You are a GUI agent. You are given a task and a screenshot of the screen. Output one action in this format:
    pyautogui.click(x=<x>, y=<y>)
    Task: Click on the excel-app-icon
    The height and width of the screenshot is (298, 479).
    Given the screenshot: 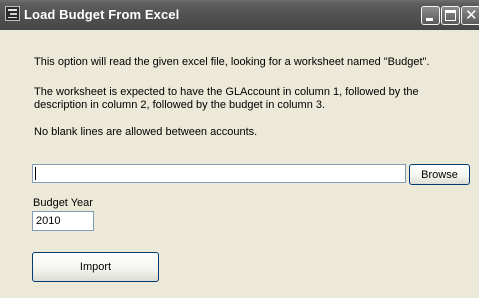 What is the action you would take?
    pyautogui.click(x=12, y=13)
    